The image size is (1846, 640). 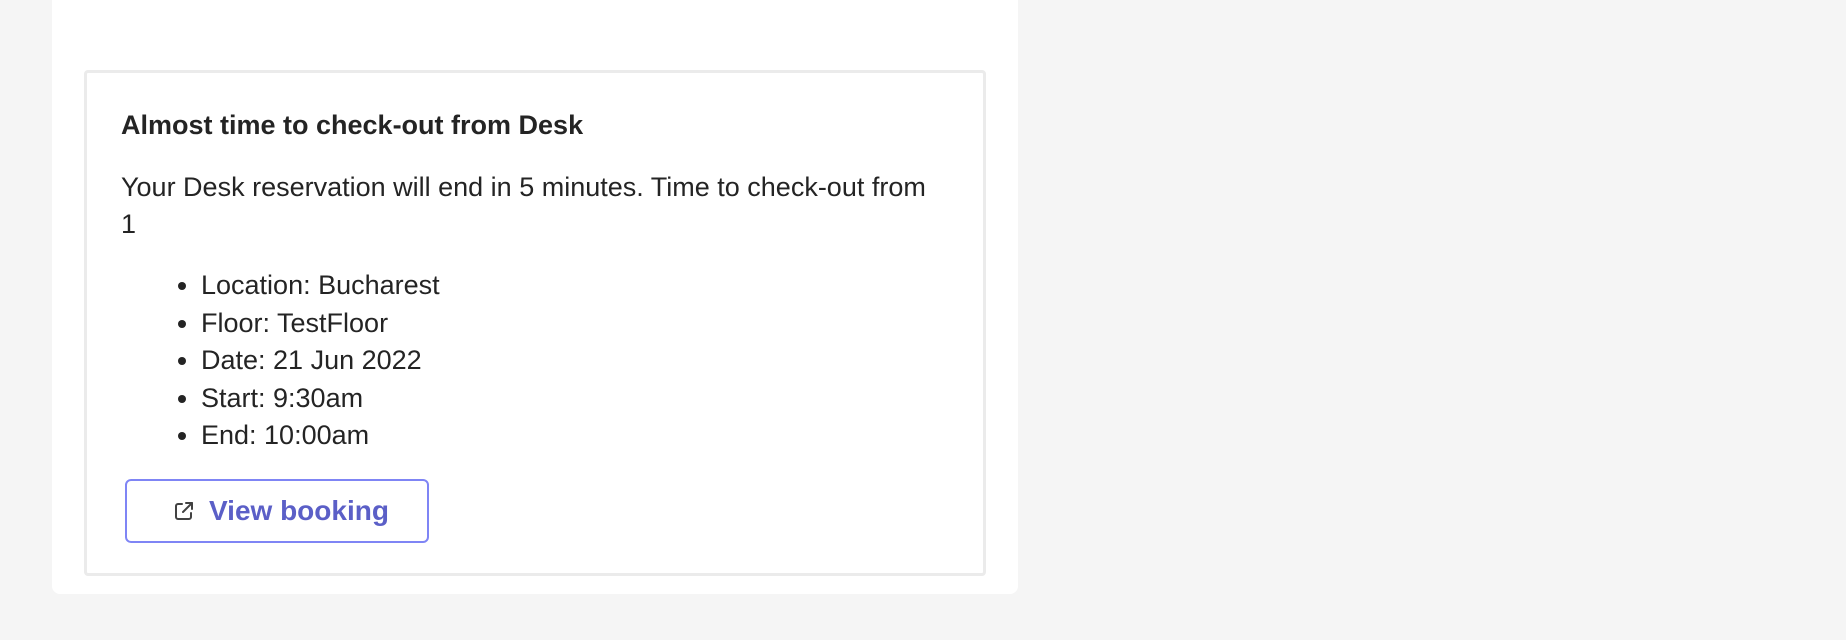 What do you see at coordinates (320, 436) in the screenshot?
I see `detail-end: End: 10:00am` at bounding box center [320, 436].